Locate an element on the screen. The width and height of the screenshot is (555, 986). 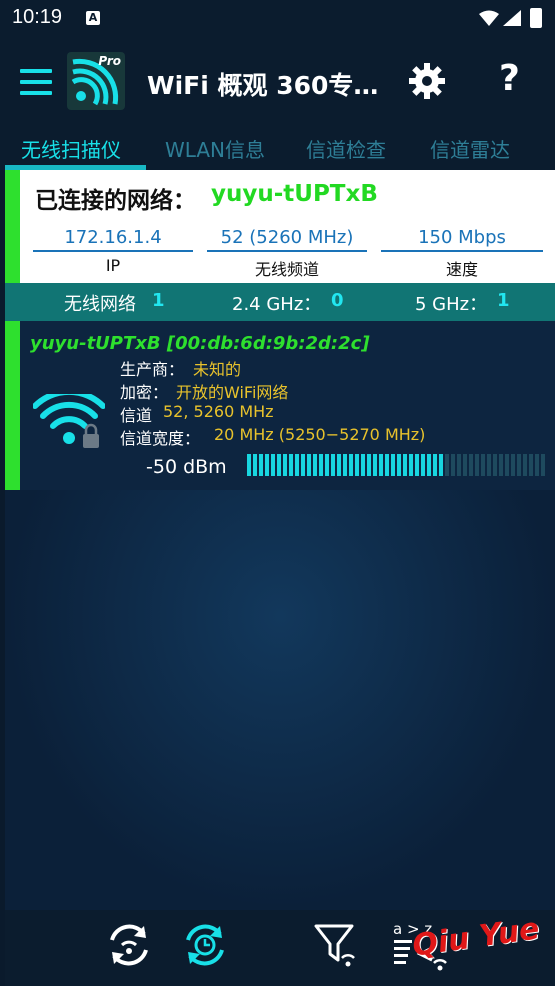
security-label: 加密： is located at coordinates (144, 392).